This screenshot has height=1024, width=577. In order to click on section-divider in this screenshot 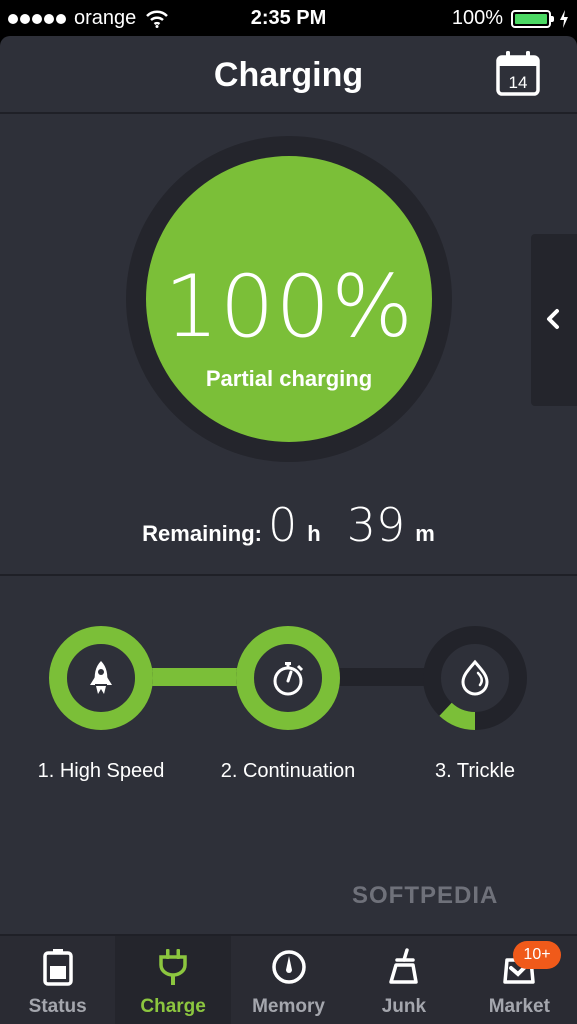, I will do `click(288, 575)`.